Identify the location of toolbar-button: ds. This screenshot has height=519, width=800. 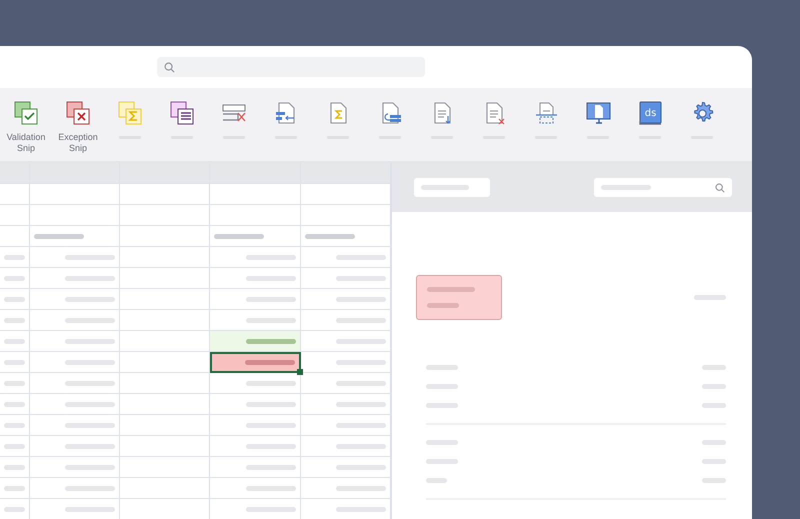
(650, 124).